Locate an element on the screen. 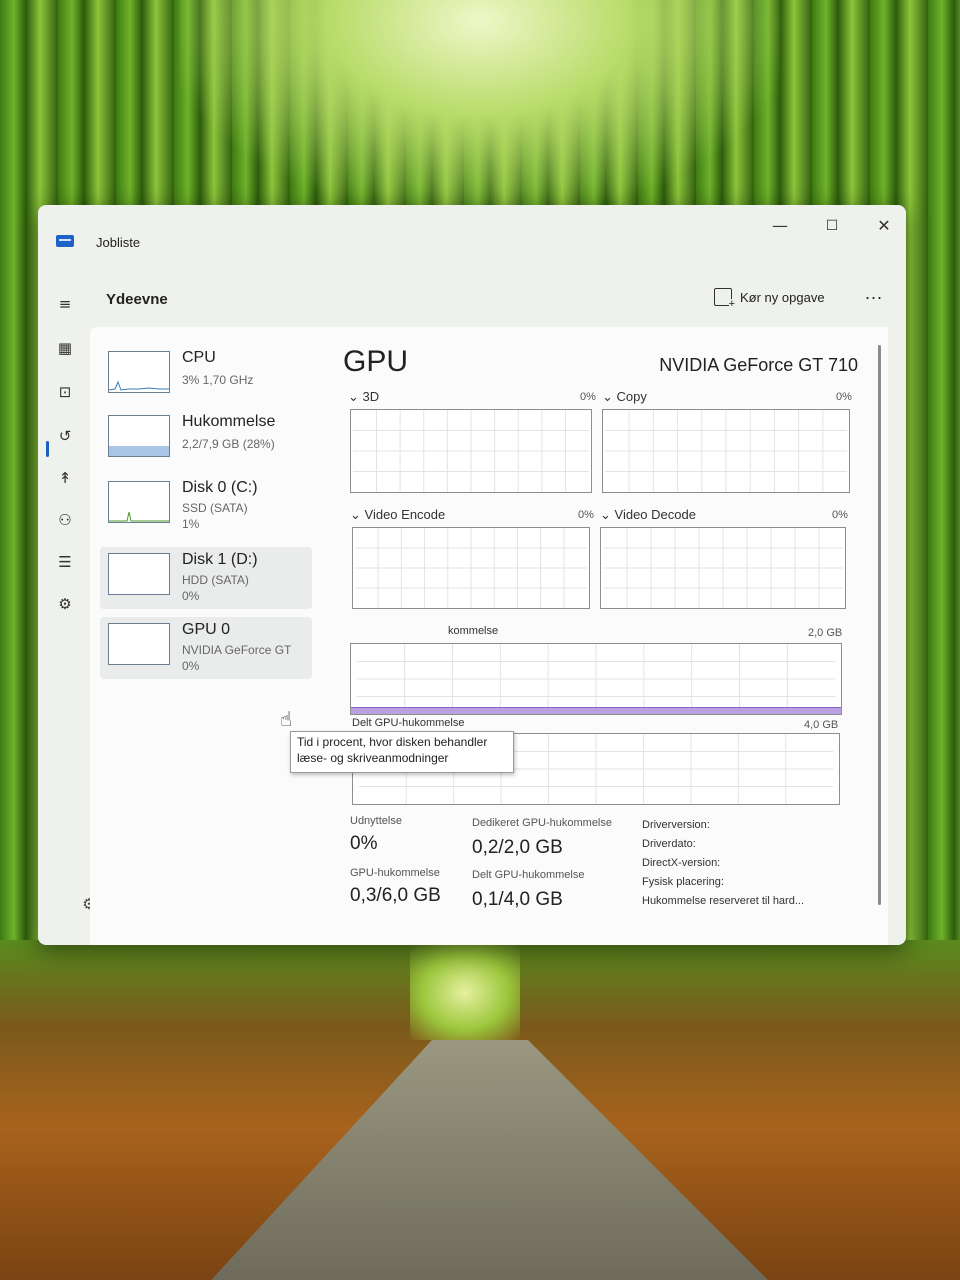 The width and height of the screenshot is (960, 1280). device-name: CPU is located at coordinates (199, 357).